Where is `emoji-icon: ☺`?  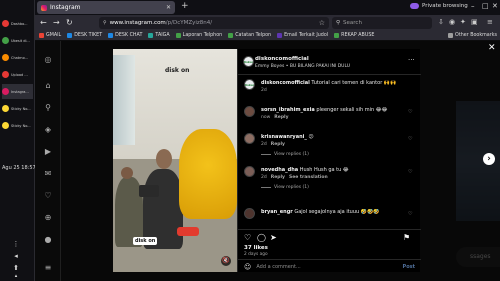 emoji-icon: ☺ is located at coordinates (247, 267).